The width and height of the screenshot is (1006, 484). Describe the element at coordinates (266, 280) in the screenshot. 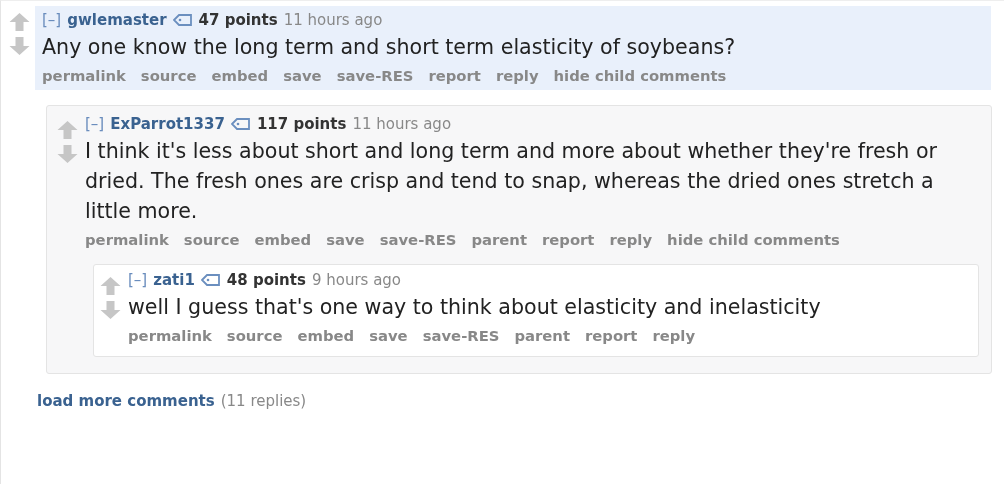

I see `score: 48 points` at that location.